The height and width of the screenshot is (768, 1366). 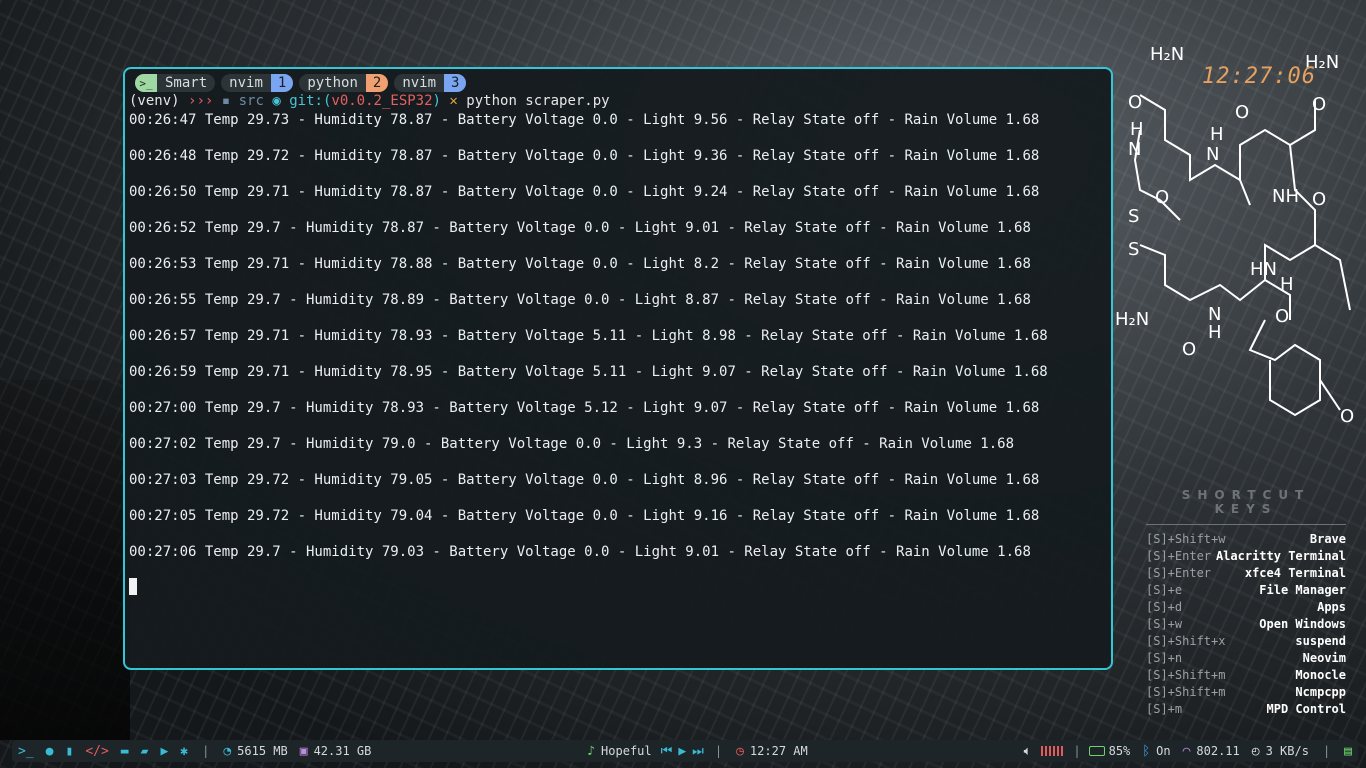 What do you see at coordinates (276, 101) in the screenshot?
I see `github-icon: ◉` at bounding box center [276, 101].